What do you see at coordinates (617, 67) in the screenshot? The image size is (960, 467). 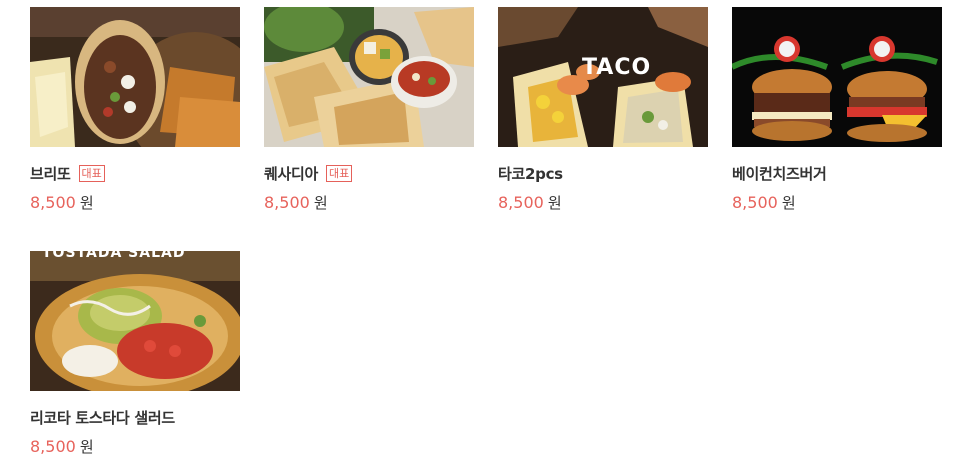 I see `taco-image-label: TACO` at bounding box center [617, 67].